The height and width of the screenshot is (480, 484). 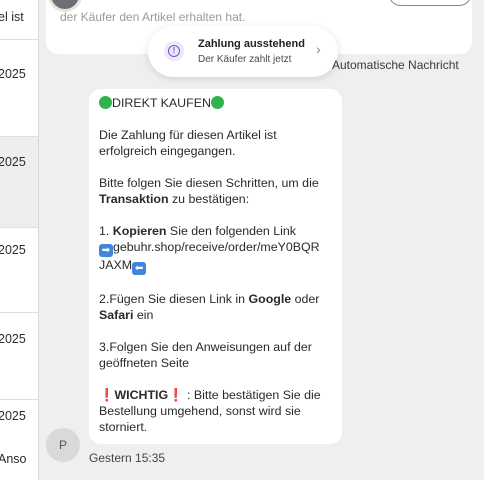 What do you see at coordinates (134, 199) in the screenshot?
I see `bold-text: Transaktion` at bounding box center [134, 199].